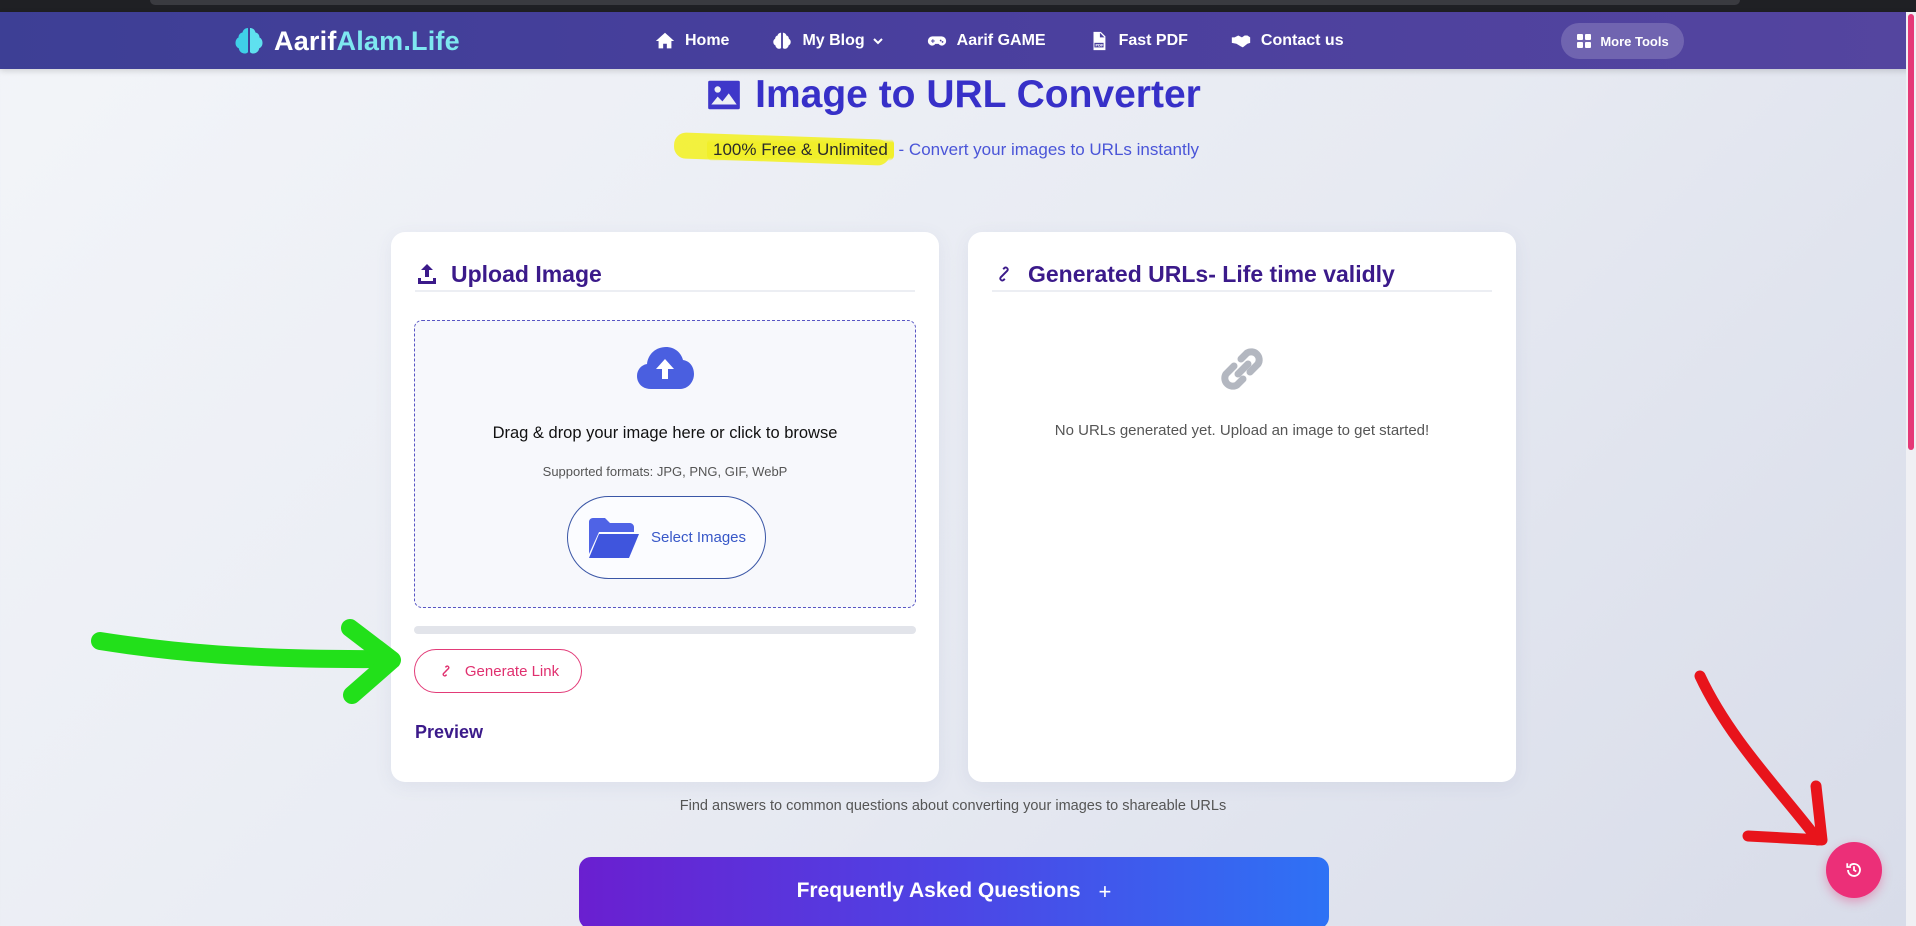 Image resolution: width=1916 pixels, height=926 pixels. What do you see at coordinates (665, 630) in the screenshot?
I see `upload-progress-bar` at bounding box center [665, 630].